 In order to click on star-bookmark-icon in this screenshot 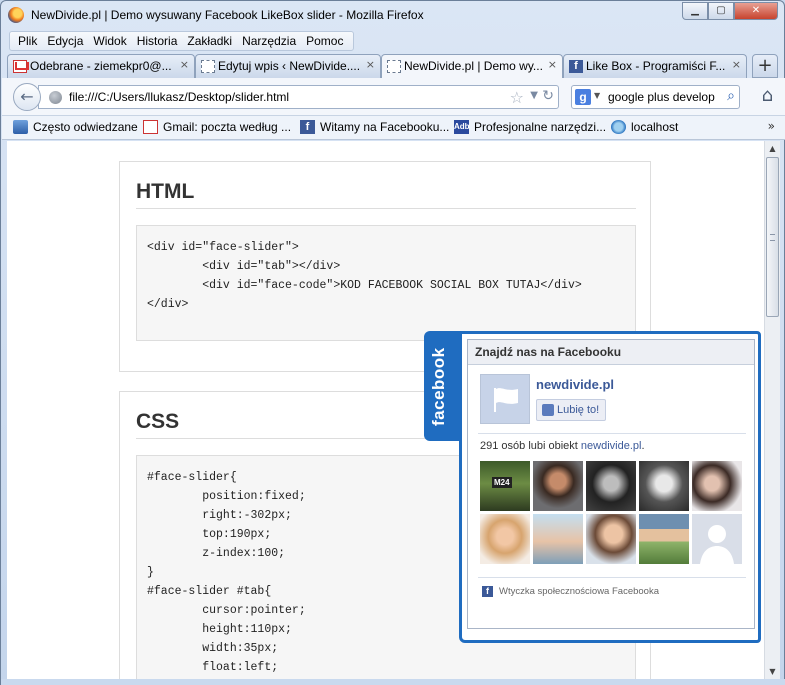, I will do `click(20, 127)`.